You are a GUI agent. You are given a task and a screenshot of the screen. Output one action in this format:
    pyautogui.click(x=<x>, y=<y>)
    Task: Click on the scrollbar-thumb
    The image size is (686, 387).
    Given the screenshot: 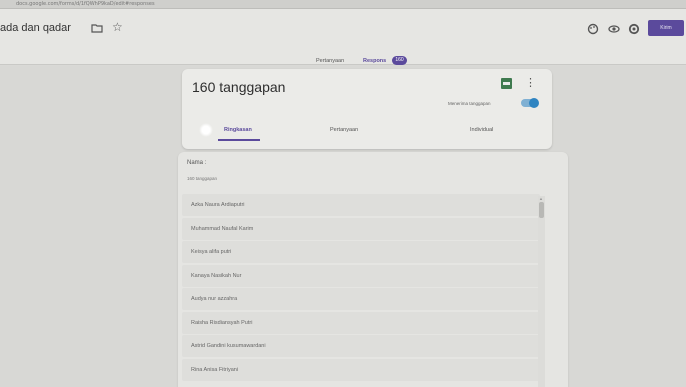 What is the action you would take?
    pyautogui.click(x=541, y=210)
    